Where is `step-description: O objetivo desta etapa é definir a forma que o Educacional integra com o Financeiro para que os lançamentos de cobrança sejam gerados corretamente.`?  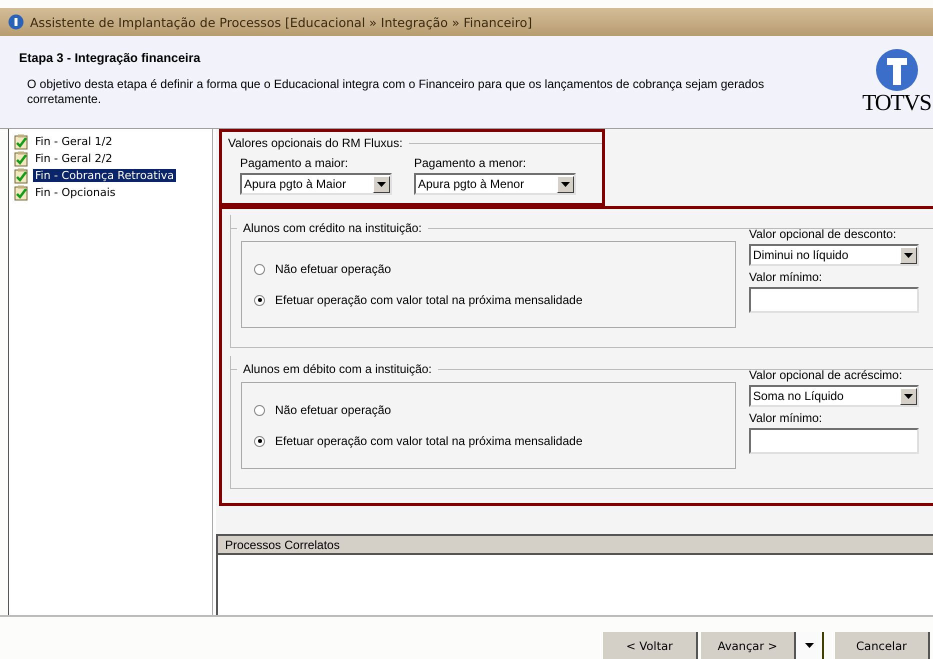 step-description: O objetivo desta etapa é definir a forma que o Educacional integra com o Financeiro para que os lançamentos de cobrança sejam gerados corretamente. is located at coordinates (396, 92).